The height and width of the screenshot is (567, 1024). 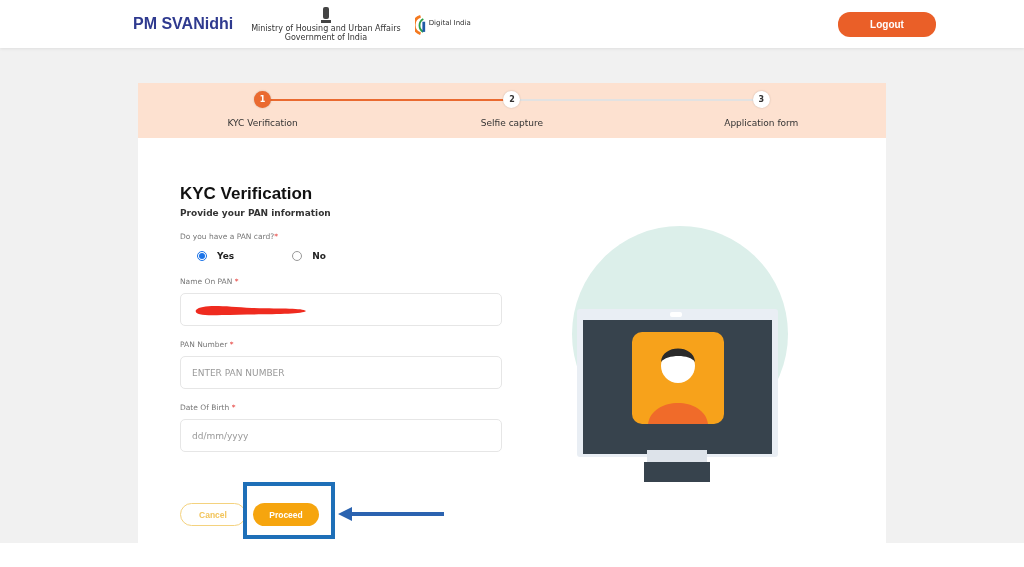 What do you see at coordinates (326, 29) in the screenshot?
I see `ministry-name: Ministry of Housing and Urban Affairs` at bounding box center [326, 29].